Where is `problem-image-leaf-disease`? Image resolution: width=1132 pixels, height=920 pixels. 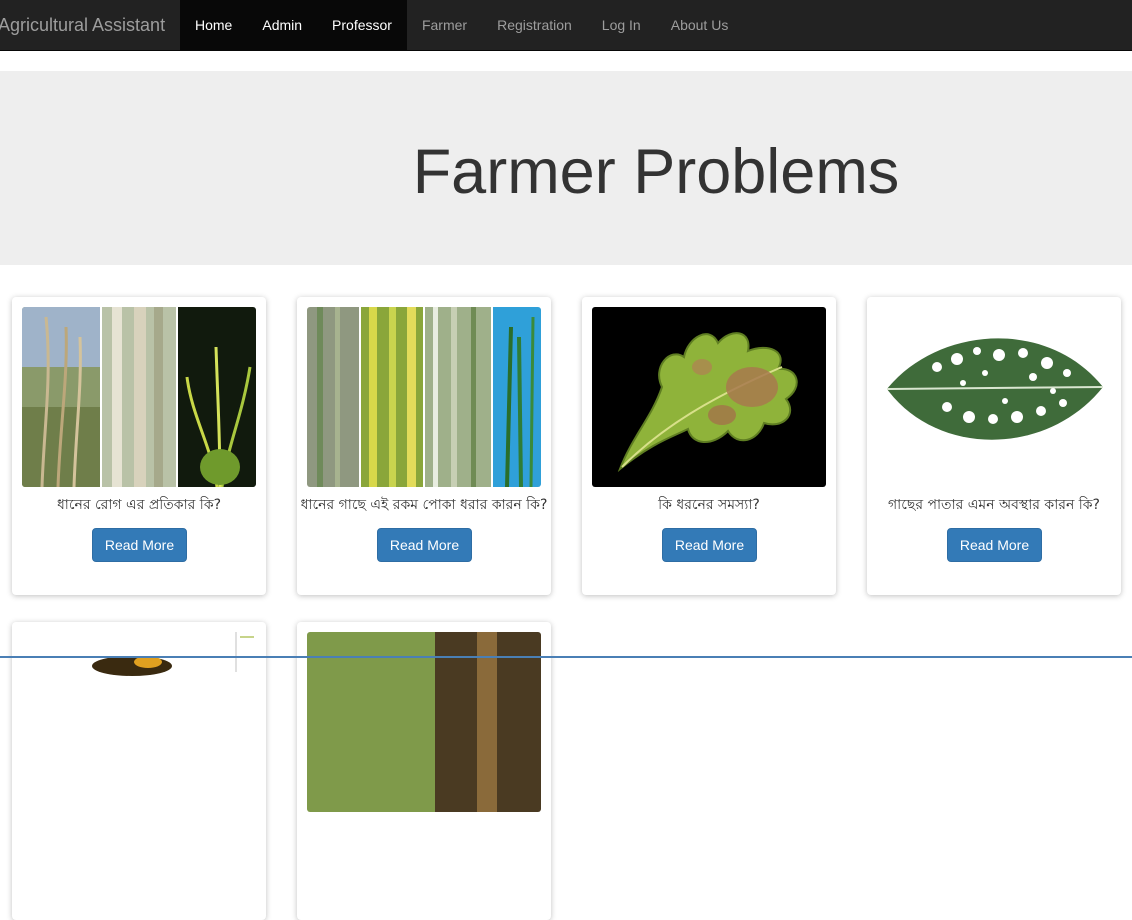
problem-image-leaf-disease is located at coordinates (709, 397).